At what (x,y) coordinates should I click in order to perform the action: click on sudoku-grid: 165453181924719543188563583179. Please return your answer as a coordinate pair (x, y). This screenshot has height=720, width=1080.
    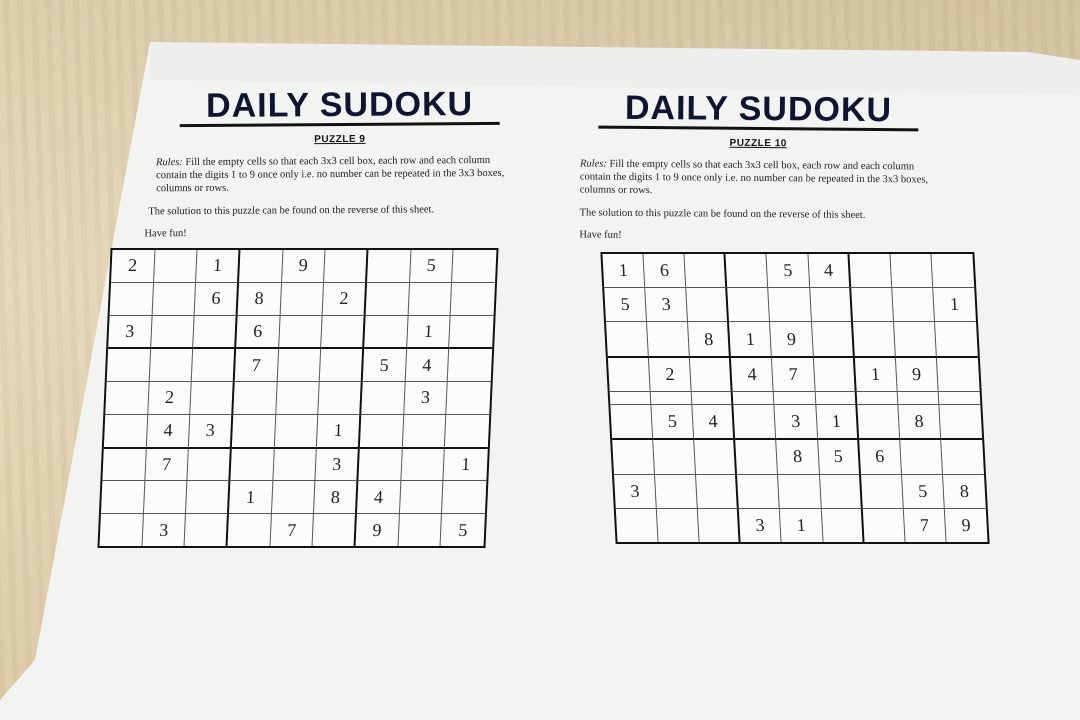
    Looking at the image, I should click on (795, 398).